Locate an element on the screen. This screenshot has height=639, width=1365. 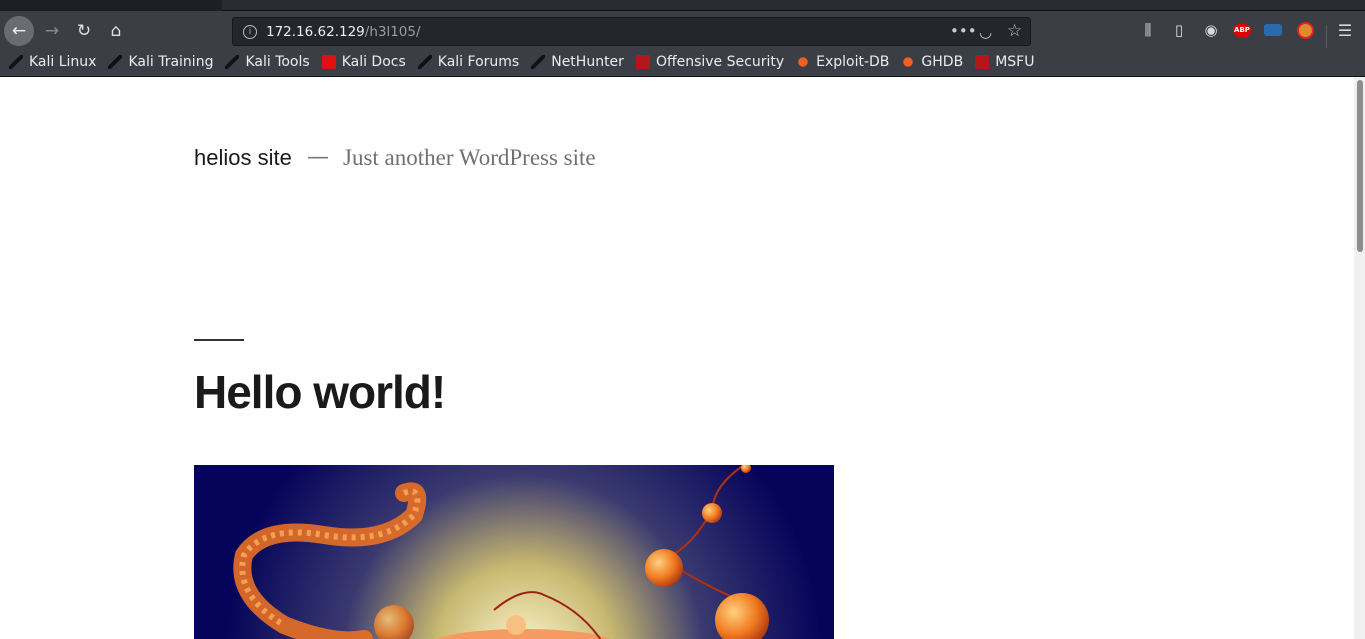
forward-button: → is located at coordinates (52, 31).